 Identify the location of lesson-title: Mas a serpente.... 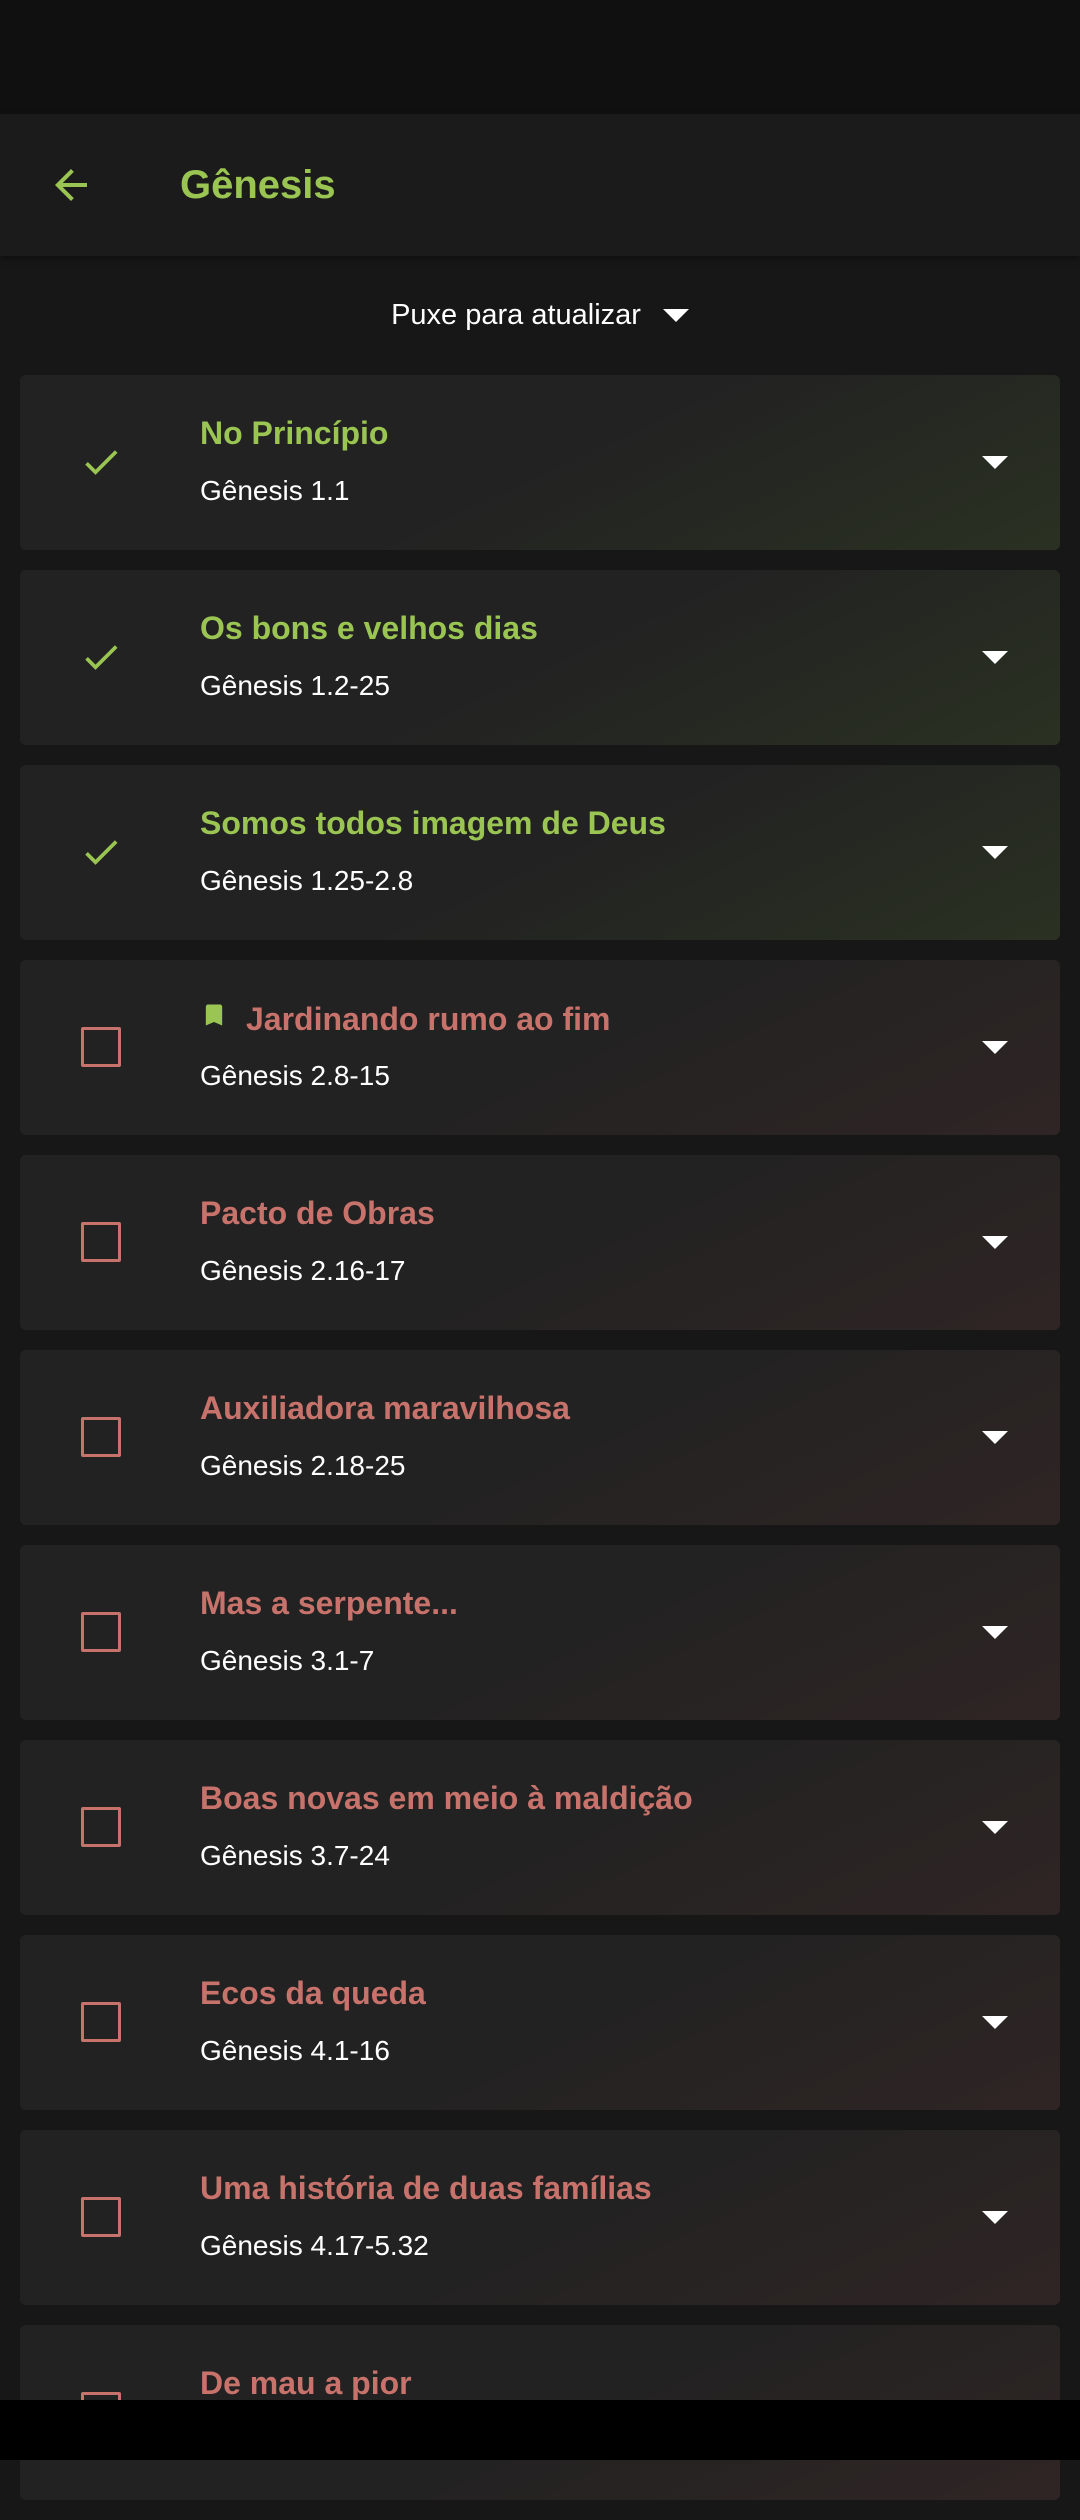
(329, 1603).